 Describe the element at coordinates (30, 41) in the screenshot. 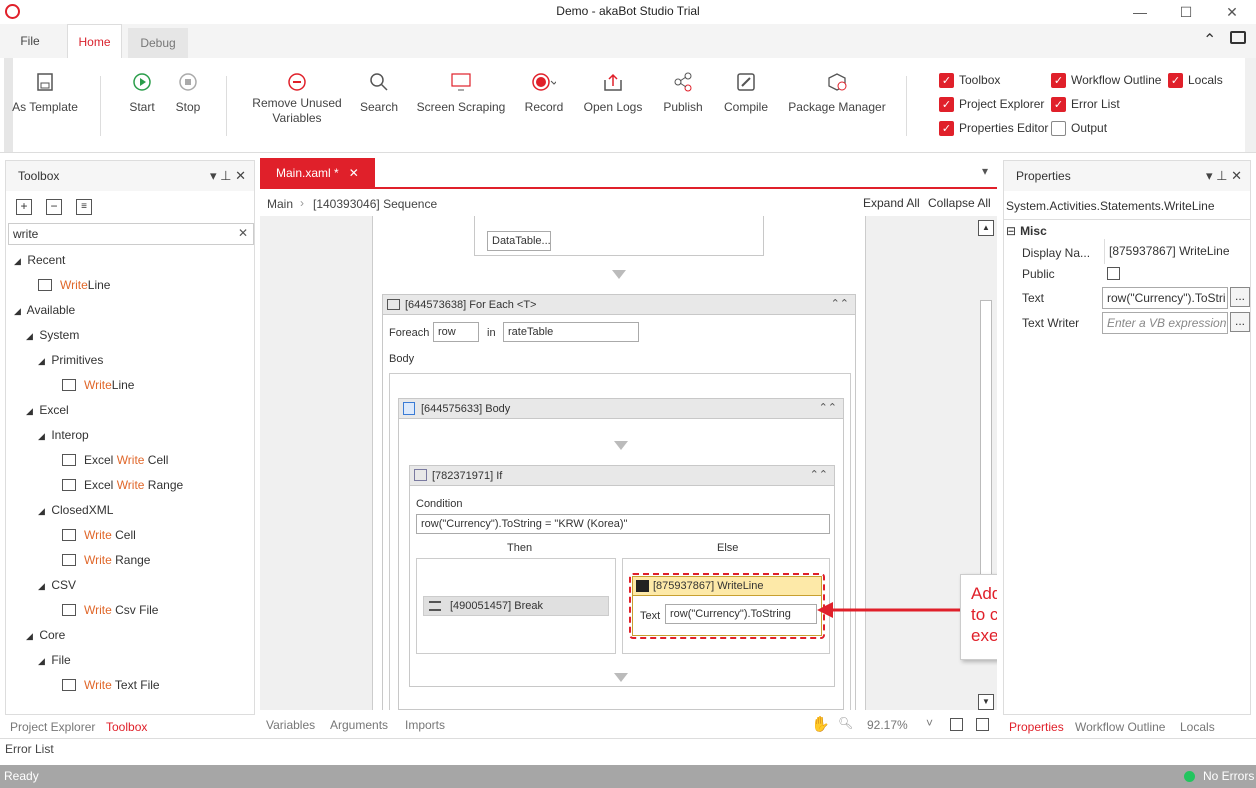

I see `tab-file: File` at that location.